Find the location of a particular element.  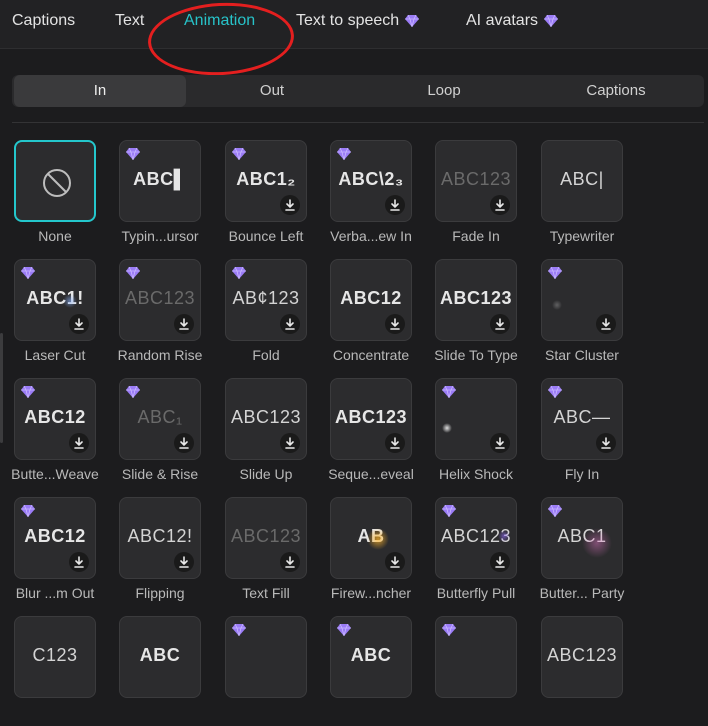

animation-preset-typin-ursor: ABC▌ Typin...ursor is located at coordinates (163, 195).